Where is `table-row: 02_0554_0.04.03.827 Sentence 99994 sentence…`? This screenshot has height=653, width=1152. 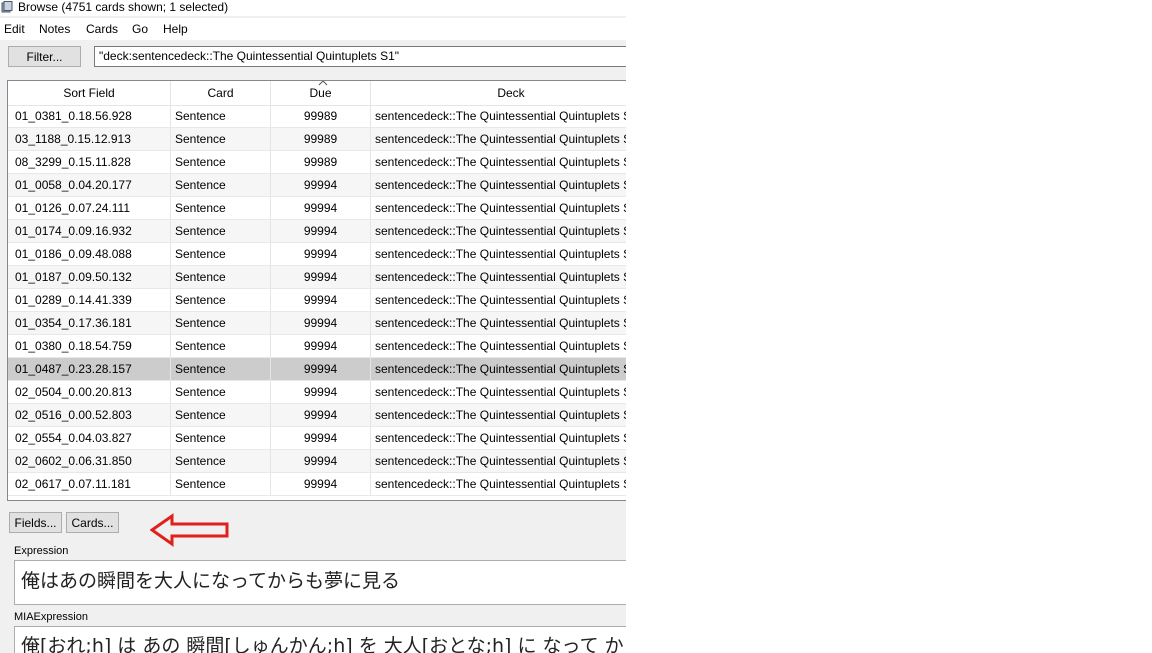
table-row: 02_0554_0.04.03.827 Sentence 99994 sentence… is located at coordinates (317, 438).